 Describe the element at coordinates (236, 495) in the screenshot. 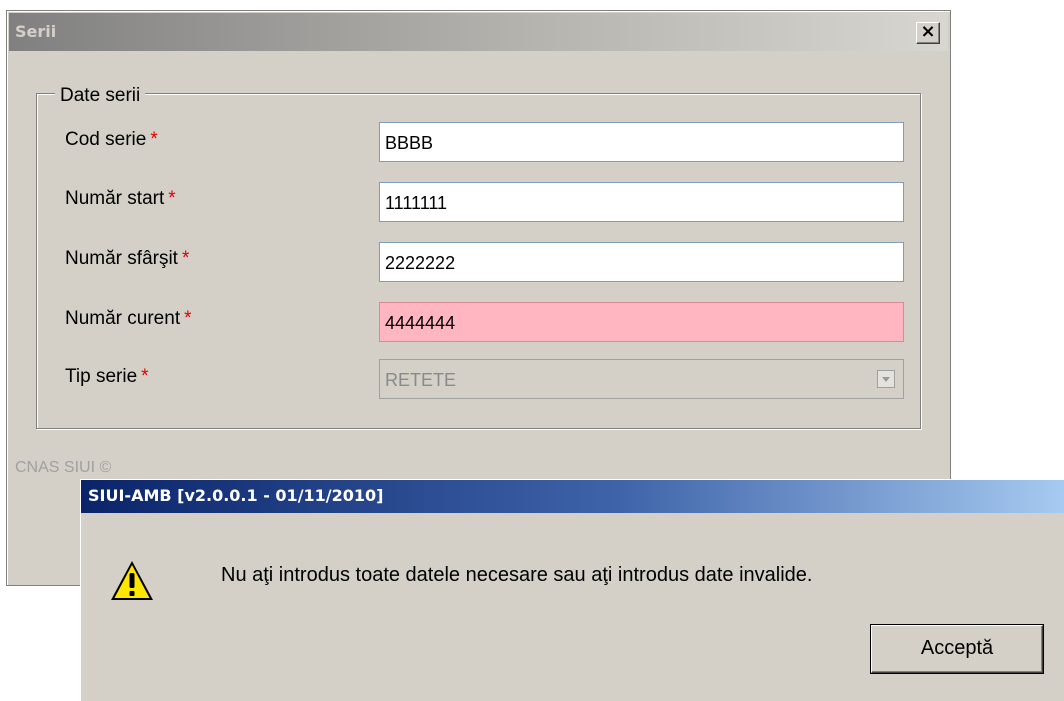

I see `dialog-title: SIUI-AMB [v2.0.0.1 - 01/11/2010]` at that location.